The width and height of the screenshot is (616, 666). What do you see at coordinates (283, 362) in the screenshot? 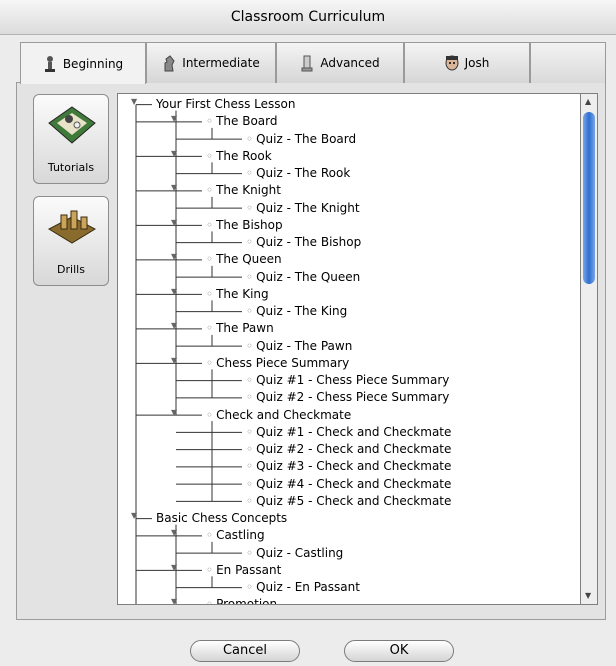
I see `tree-item-label: Chess Piece Summary` at bounding box center [283, 362].